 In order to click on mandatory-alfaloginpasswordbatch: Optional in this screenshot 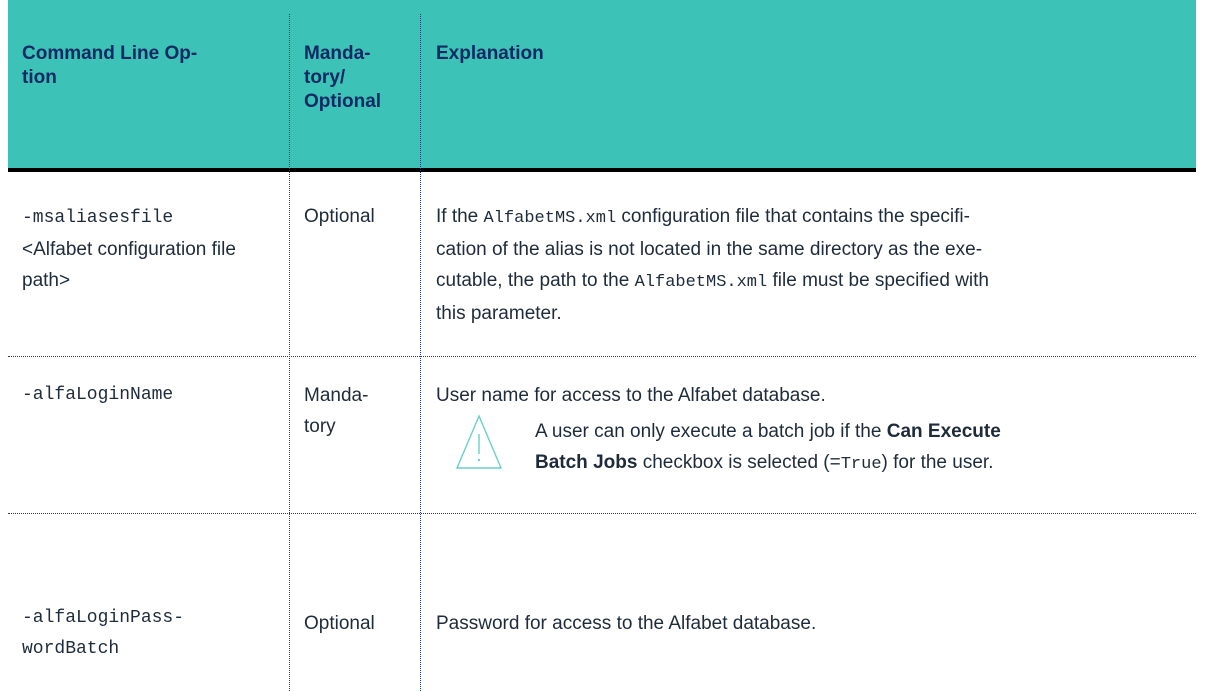, I will do `click(339, 623)`.